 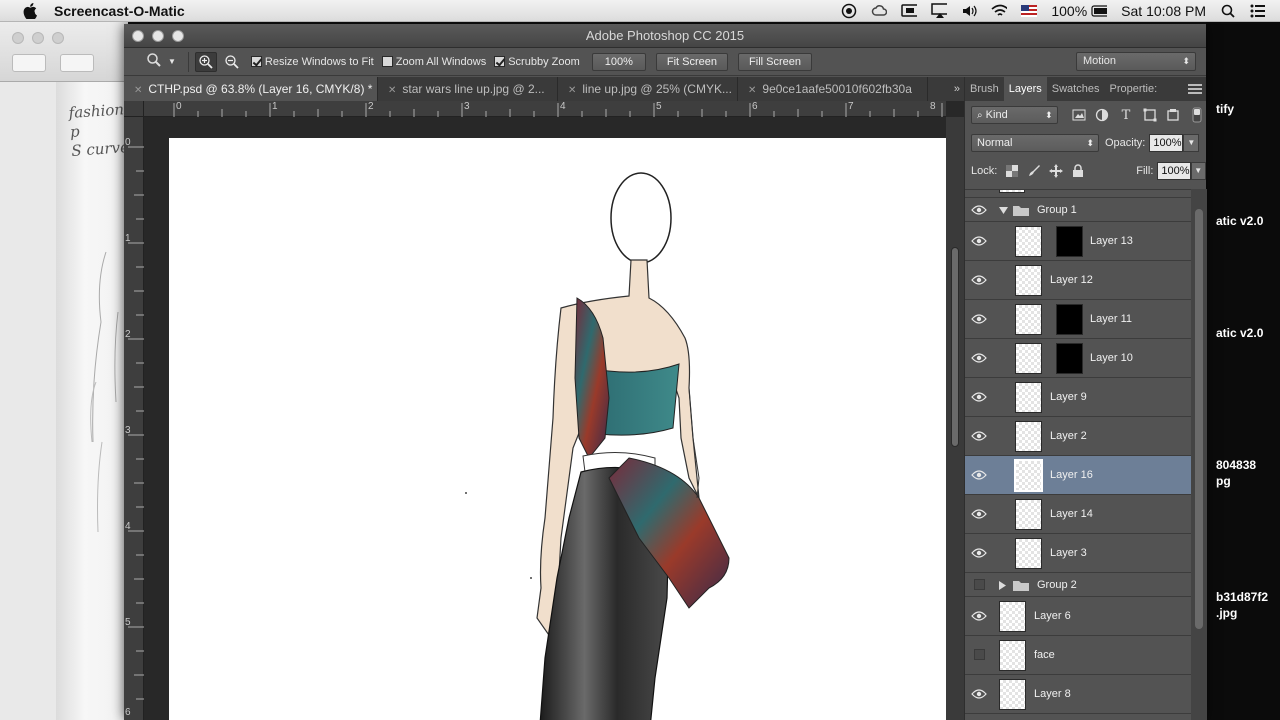 I want to click on image-filter-icon, so click(x=1079, y=115).